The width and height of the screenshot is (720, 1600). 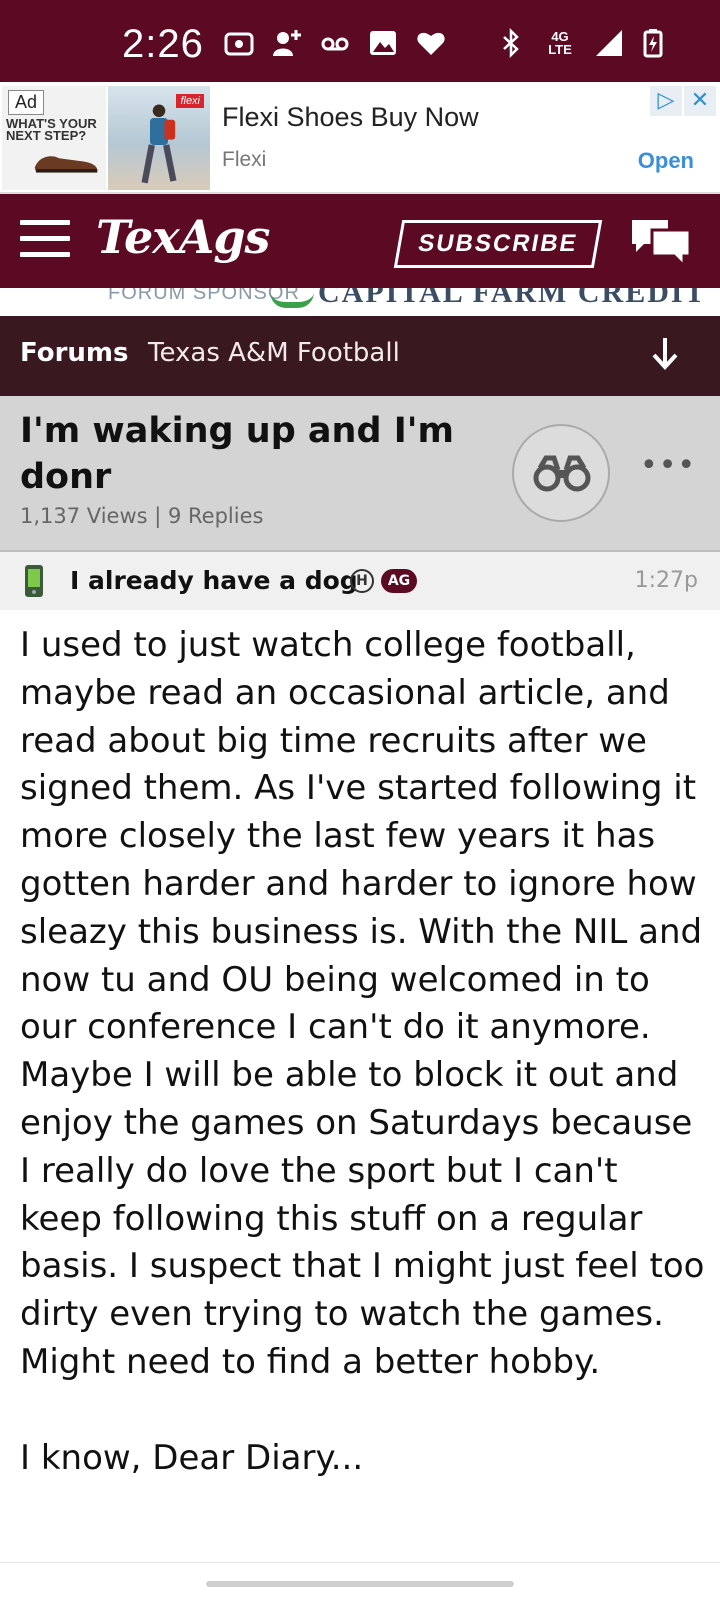 I want to click on arrow-down-icon, so click(x=665, y=354).